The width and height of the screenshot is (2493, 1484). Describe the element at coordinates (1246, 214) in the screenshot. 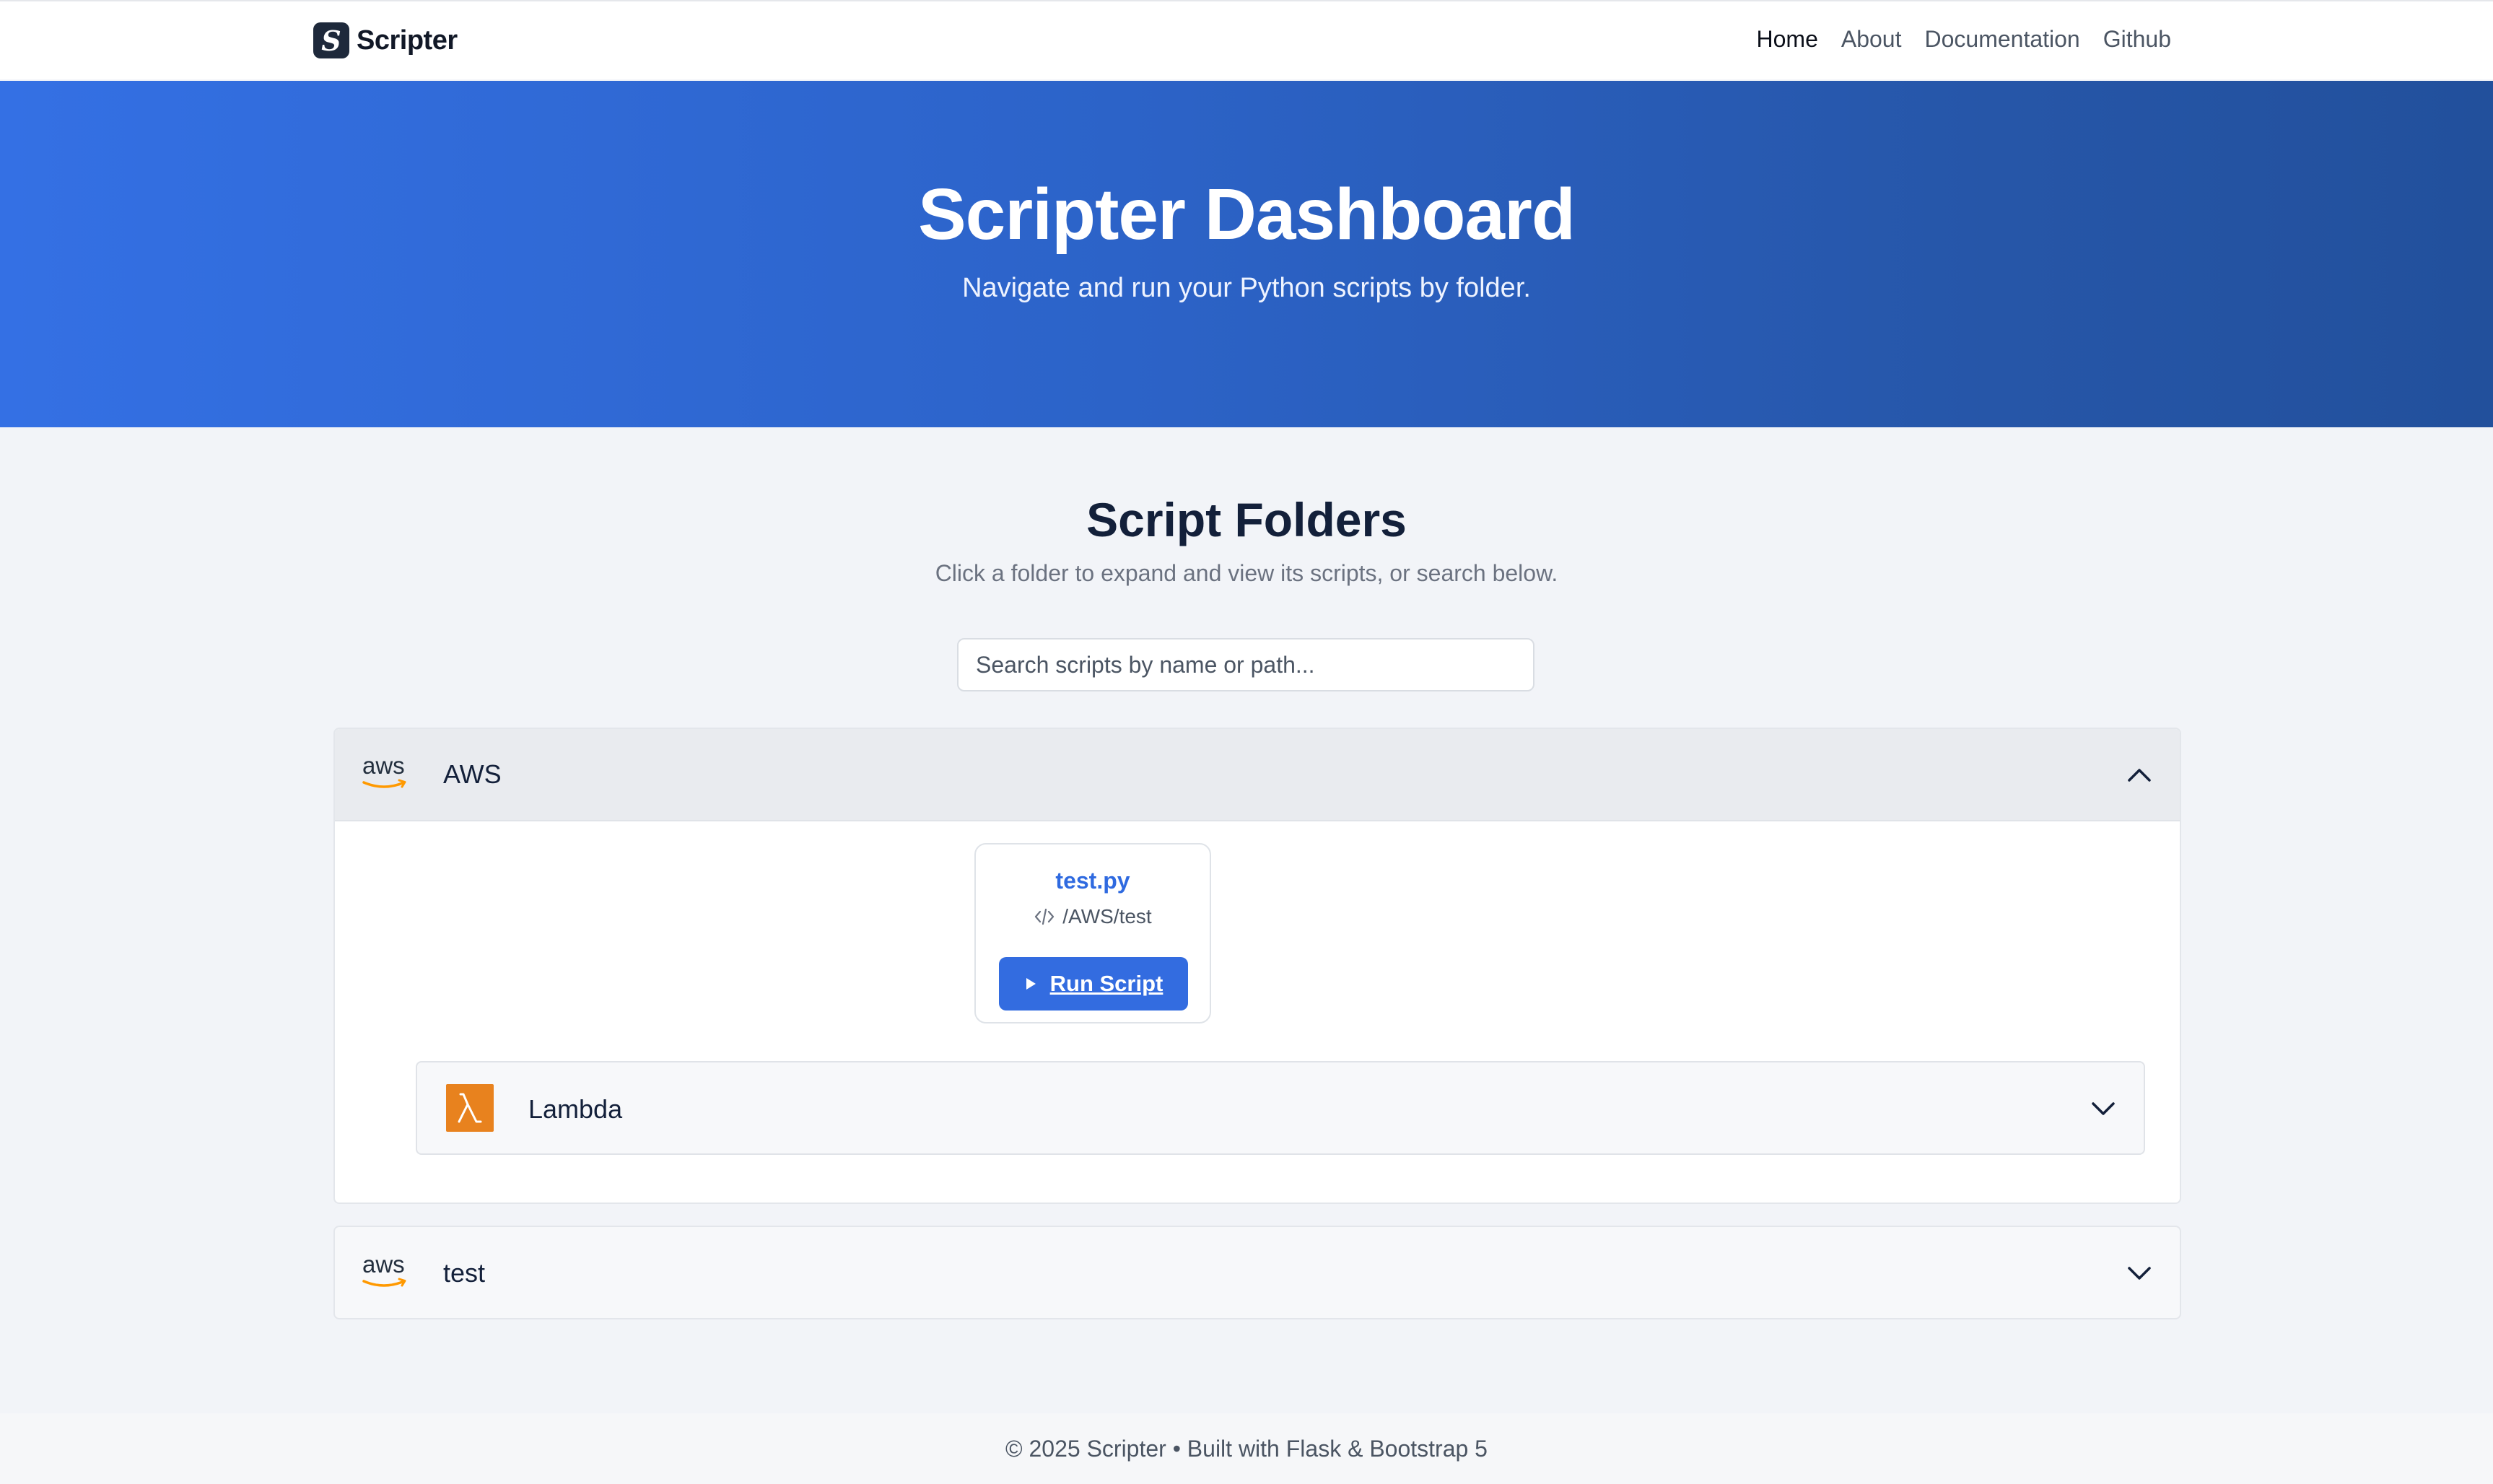

I see `hero-title: Scripter Dashboard` at that location.